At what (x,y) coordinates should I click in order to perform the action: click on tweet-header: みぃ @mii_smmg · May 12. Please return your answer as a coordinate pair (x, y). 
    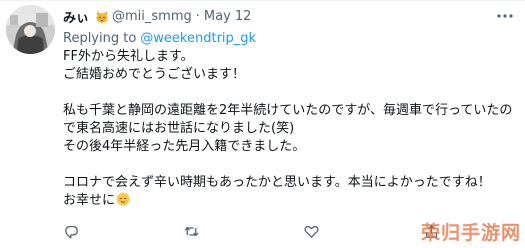
    Looking at the image, I should click on (157, 16).